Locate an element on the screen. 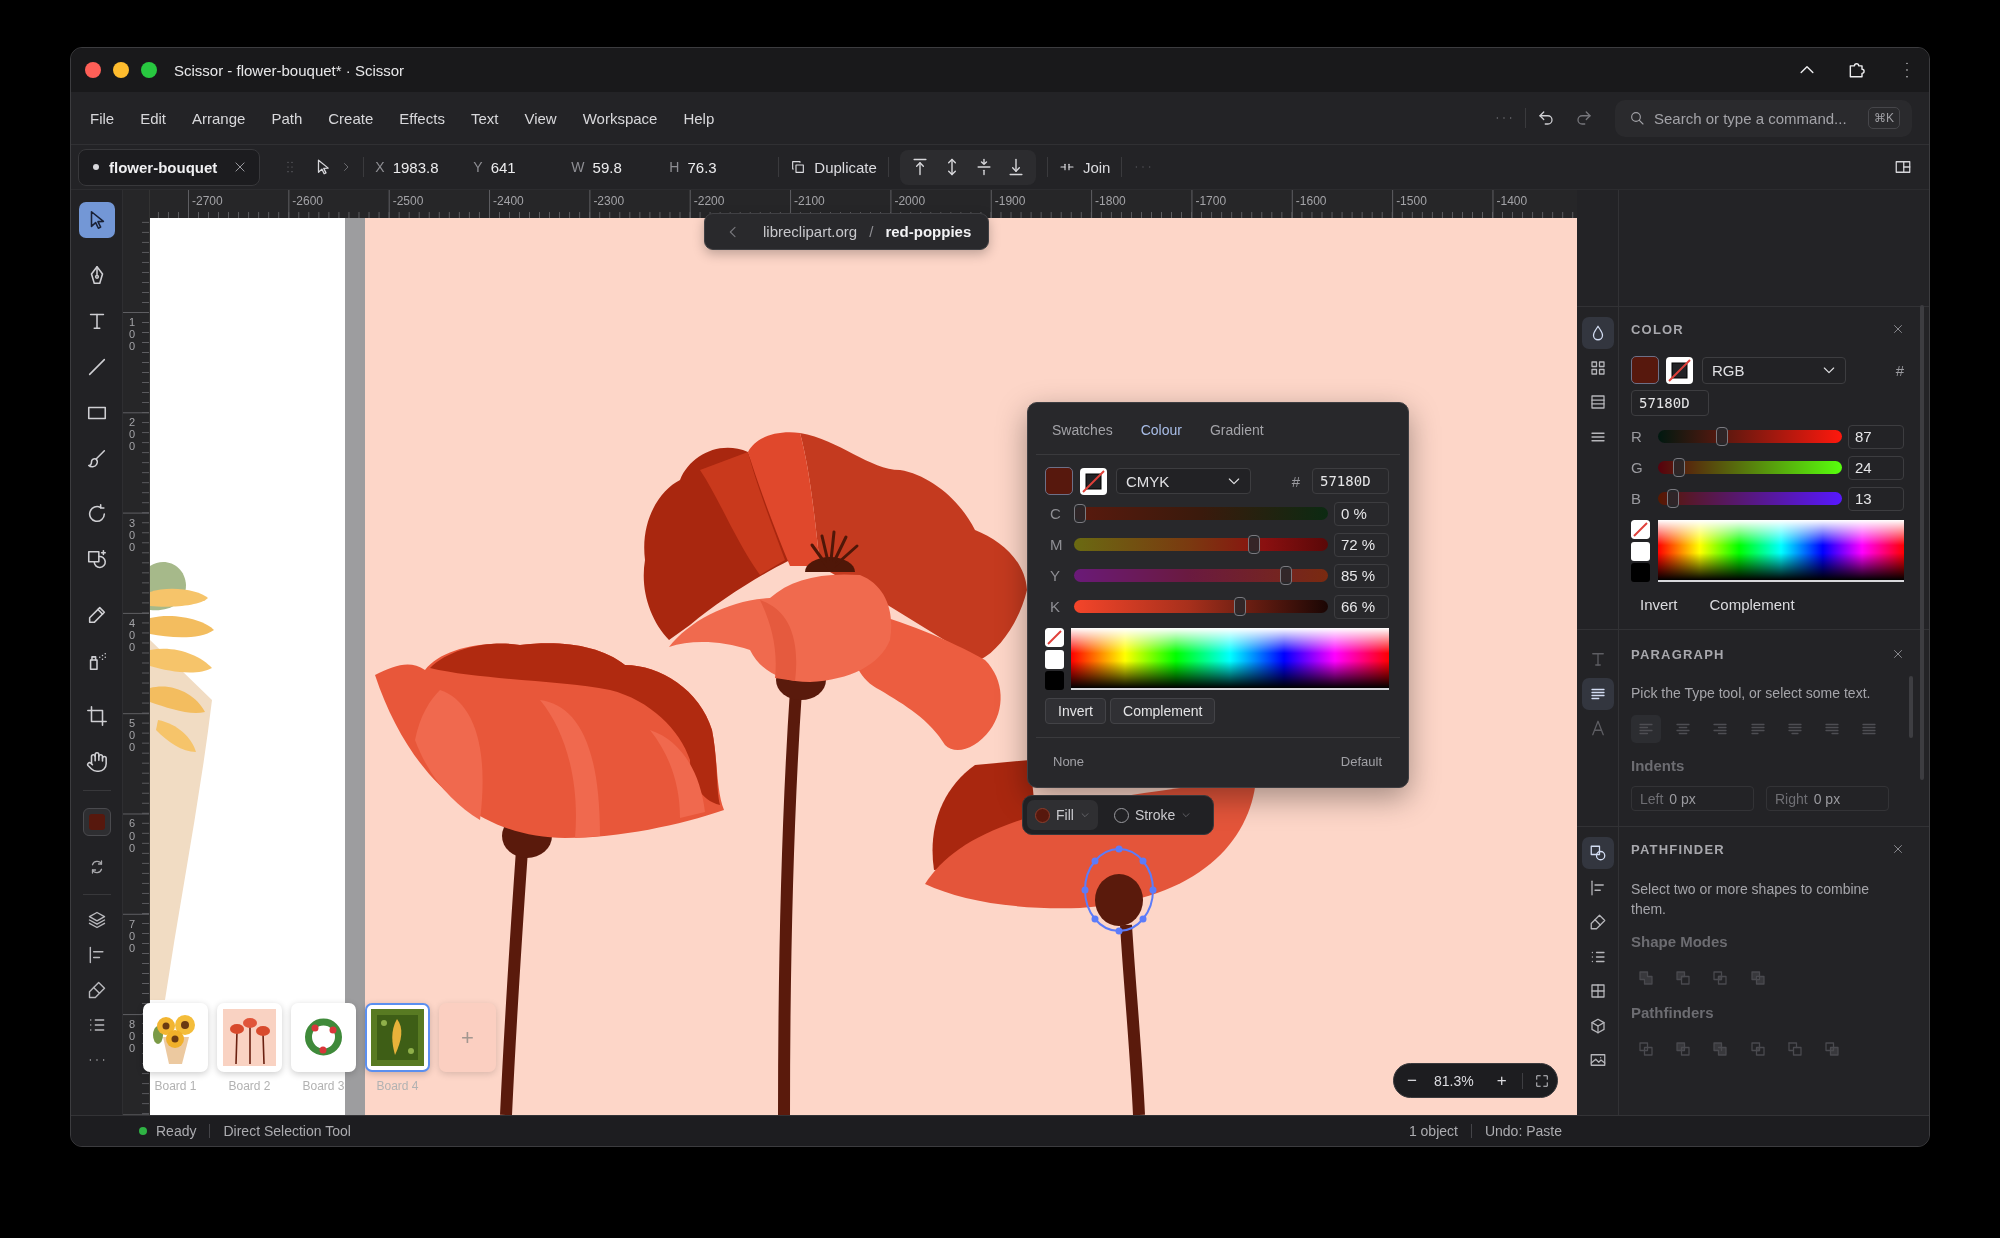  board-thumbnail is located at coordinates (397, 1037).